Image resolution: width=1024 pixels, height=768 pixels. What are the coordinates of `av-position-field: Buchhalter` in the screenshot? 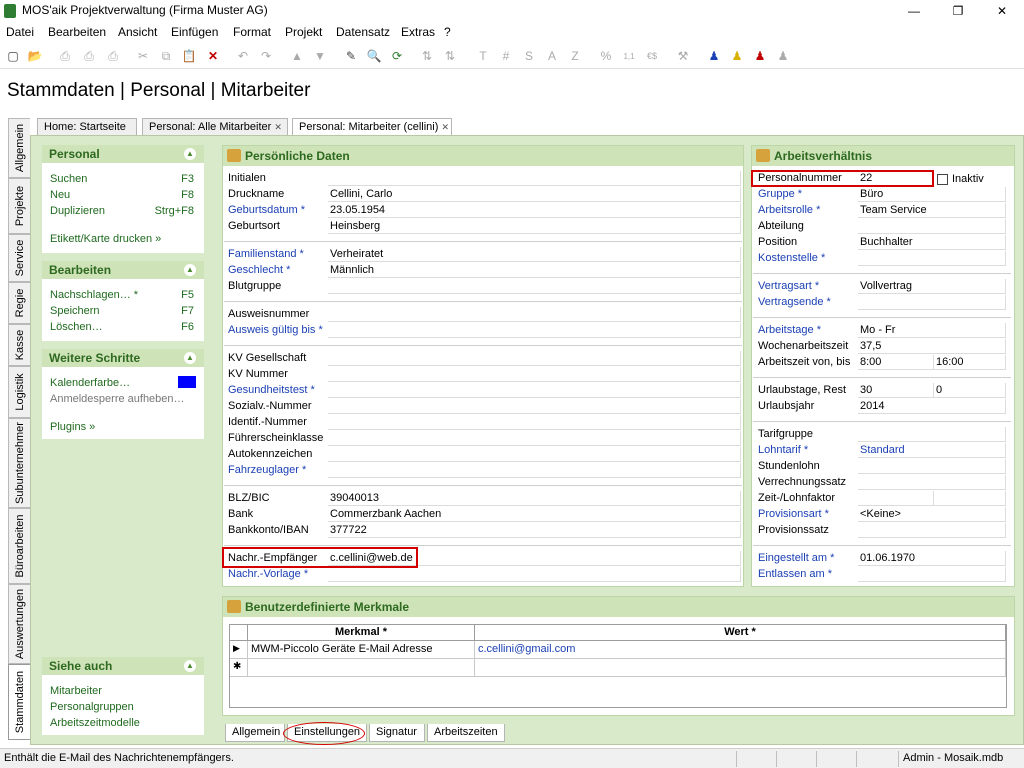 It's located at (932, 242).